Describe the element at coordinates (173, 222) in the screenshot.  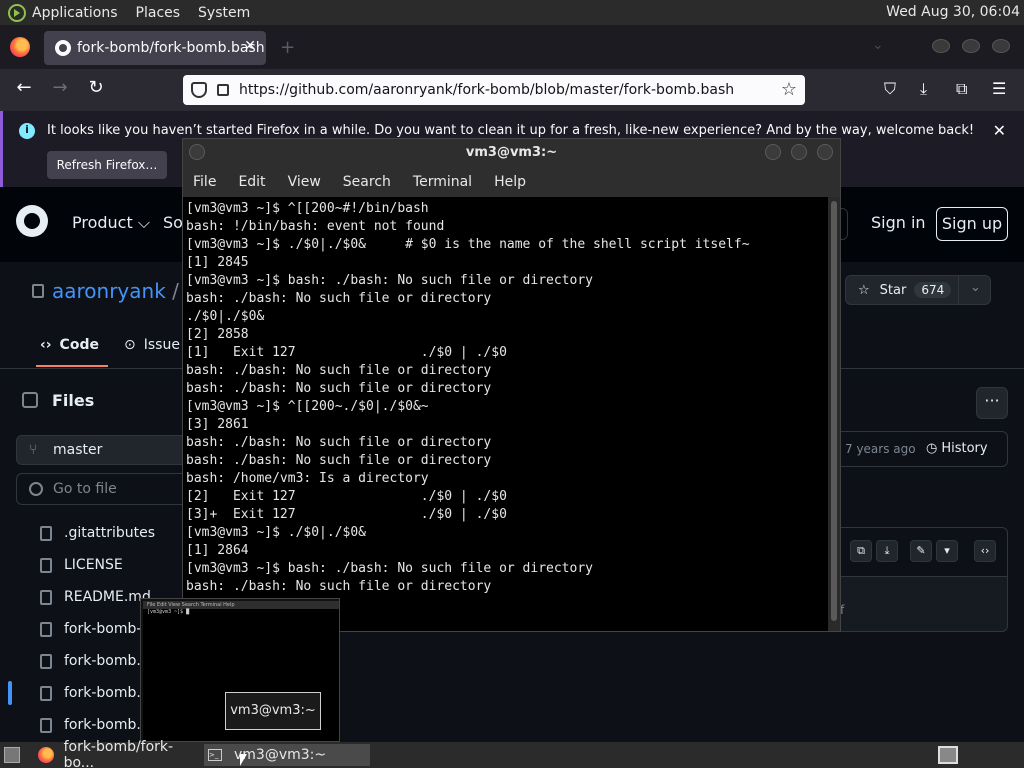
I see `nav-solutions: So` at that location.